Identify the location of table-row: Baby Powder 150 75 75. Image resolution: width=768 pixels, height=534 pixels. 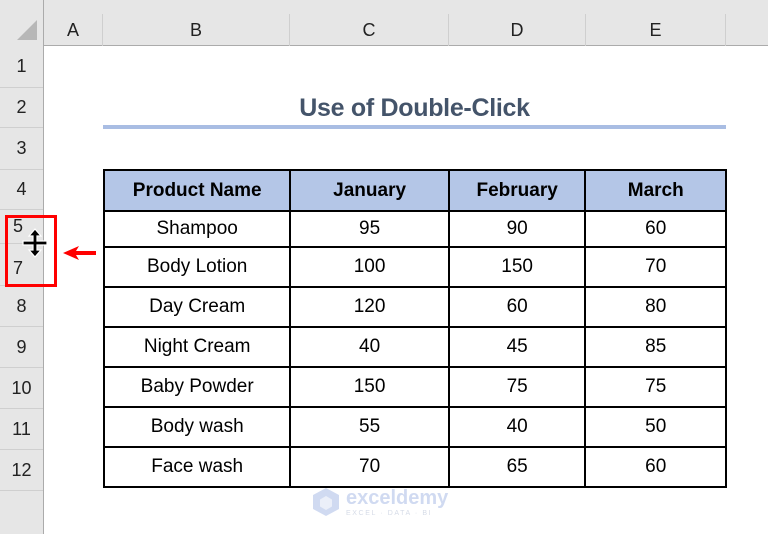
(414, 387).